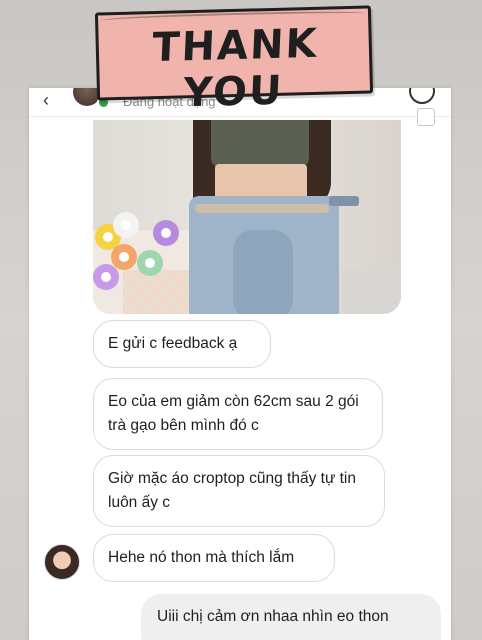 The image size is (482, 640). Describe the element at coordinates (158, 292) in the screenshot. I see `photo-patterned-fabric` at that location.